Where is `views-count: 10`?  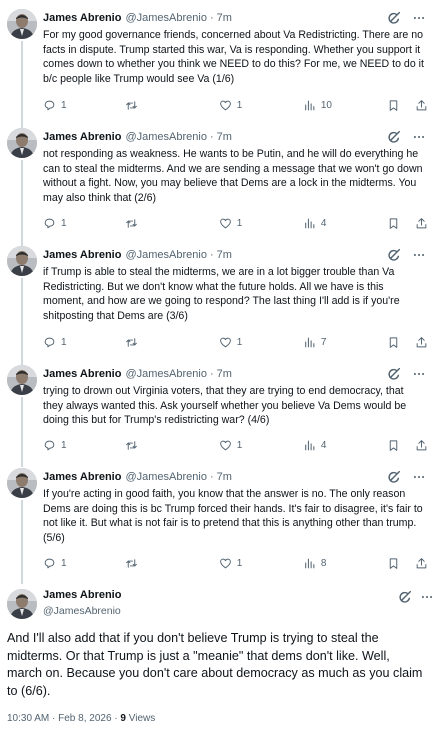
views-count: 10 is located at coordinates (326, 105).